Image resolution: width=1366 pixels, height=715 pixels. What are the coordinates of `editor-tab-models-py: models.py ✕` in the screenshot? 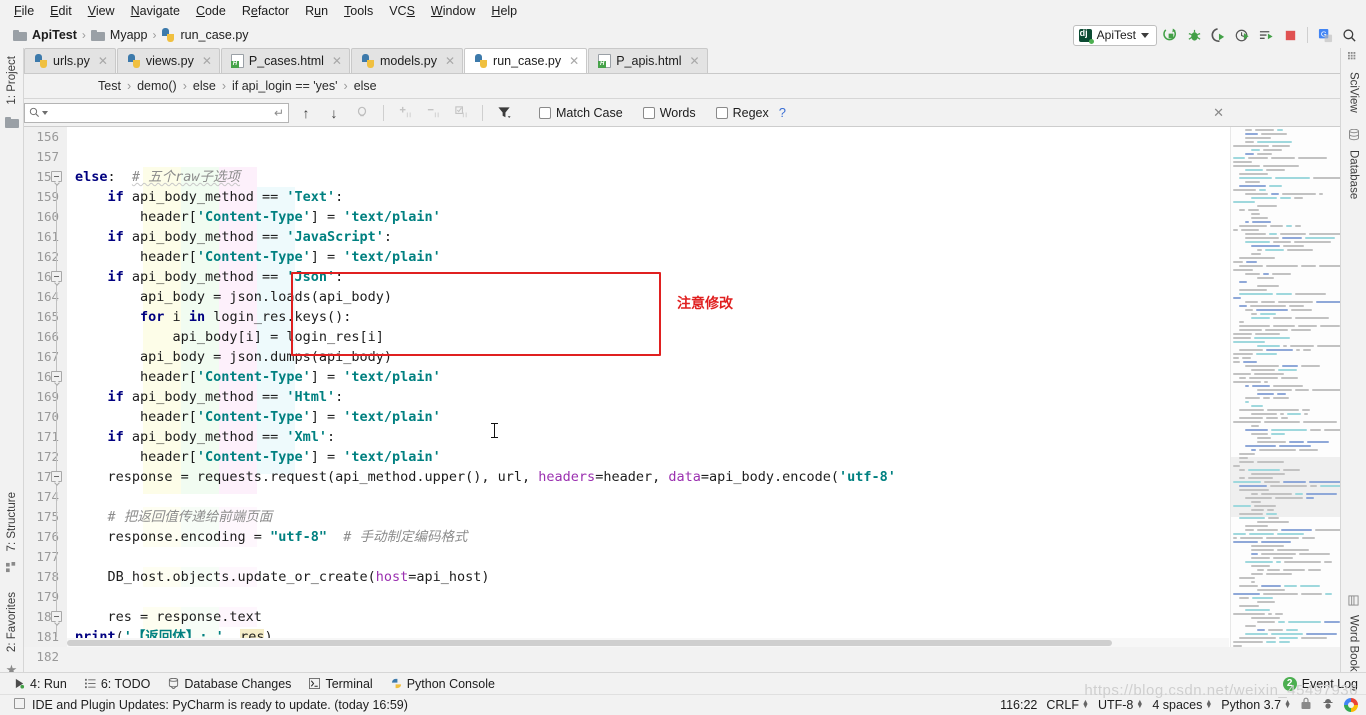 It's located at (407, 60).